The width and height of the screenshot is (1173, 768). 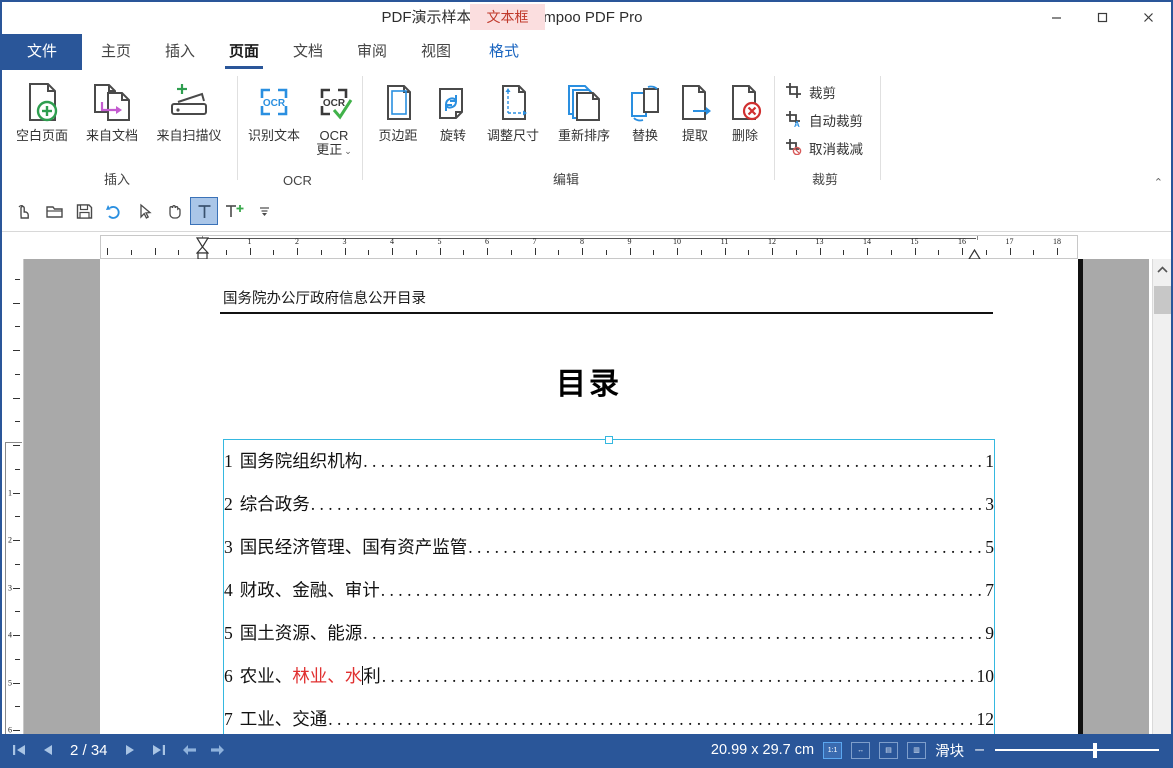 I want to click on forward-button, so click(x=217, y=750).